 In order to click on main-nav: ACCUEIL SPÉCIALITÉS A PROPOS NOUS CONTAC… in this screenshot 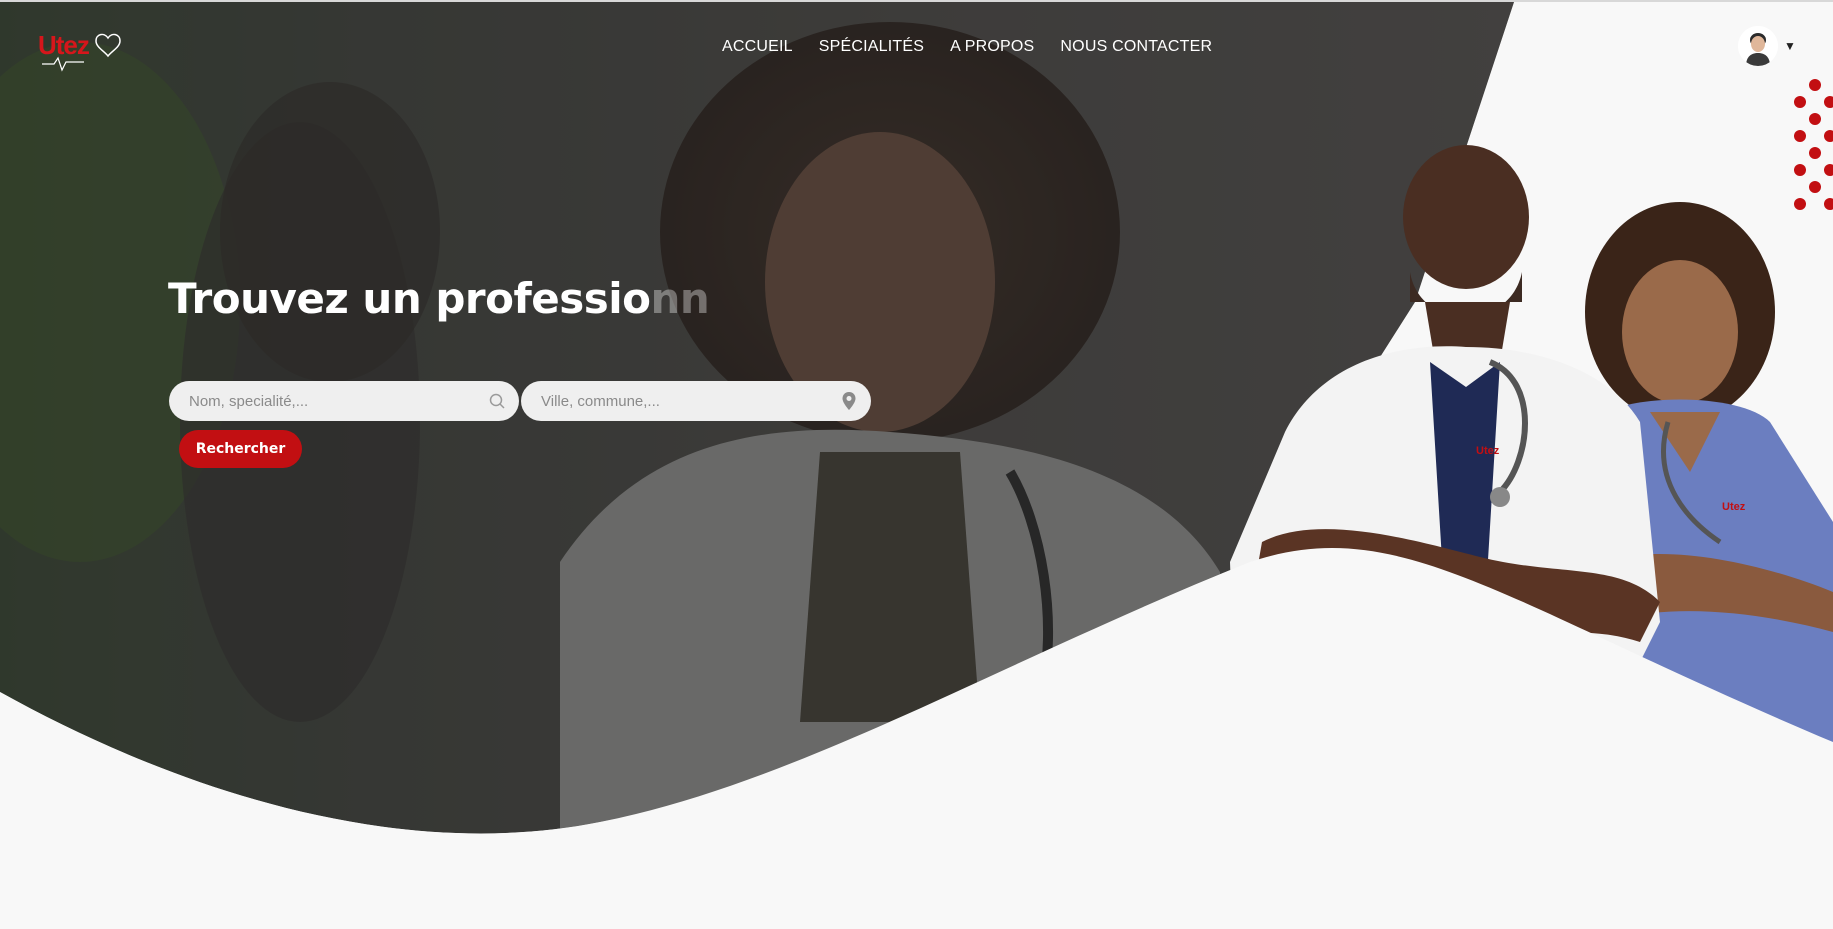, I will do `click(967, 47)`.